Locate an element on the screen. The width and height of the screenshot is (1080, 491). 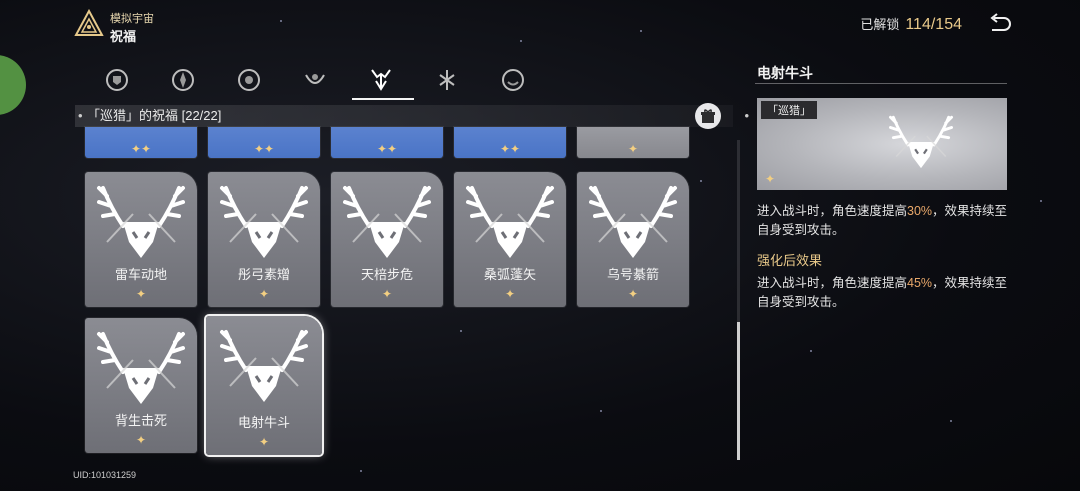
blessing-name: 电射牛斗 is located at coordinates (263, 422).